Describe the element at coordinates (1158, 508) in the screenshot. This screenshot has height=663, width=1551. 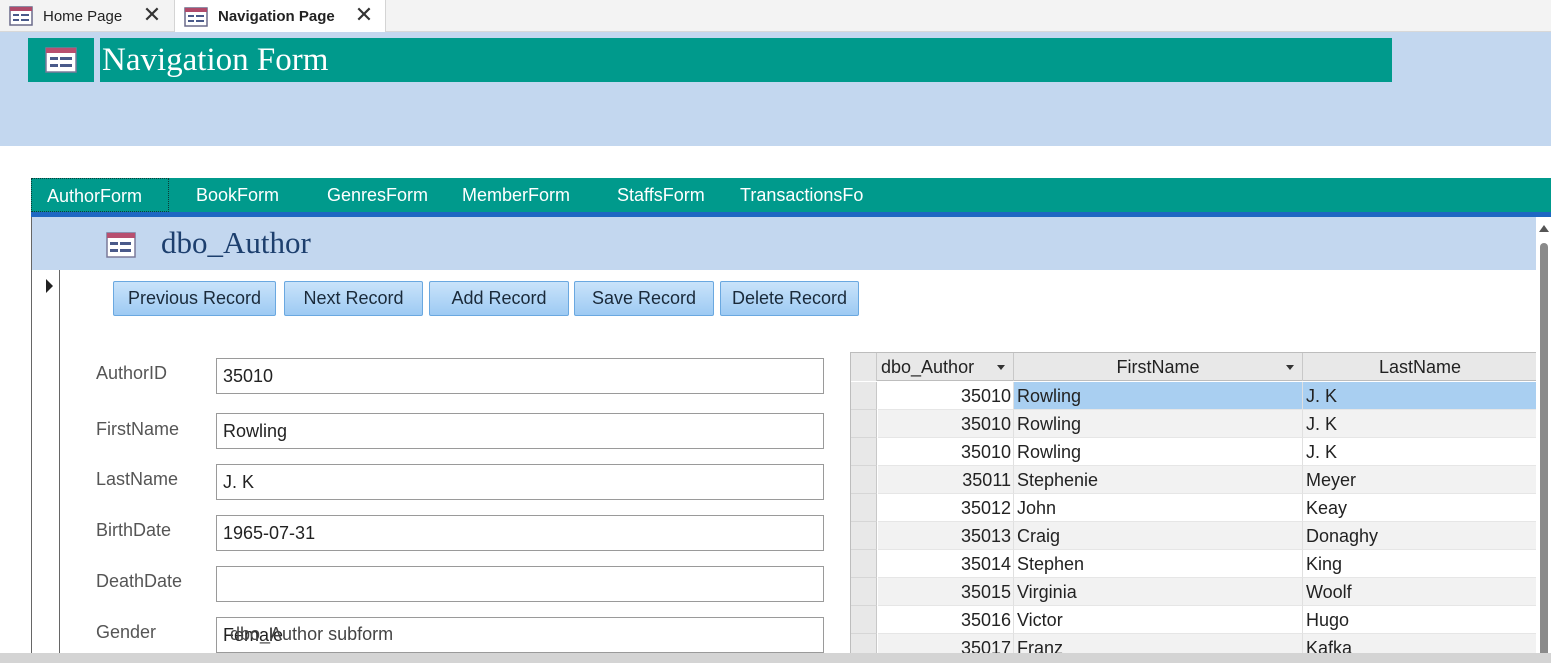
I see `cell-firstname: John` at that location.